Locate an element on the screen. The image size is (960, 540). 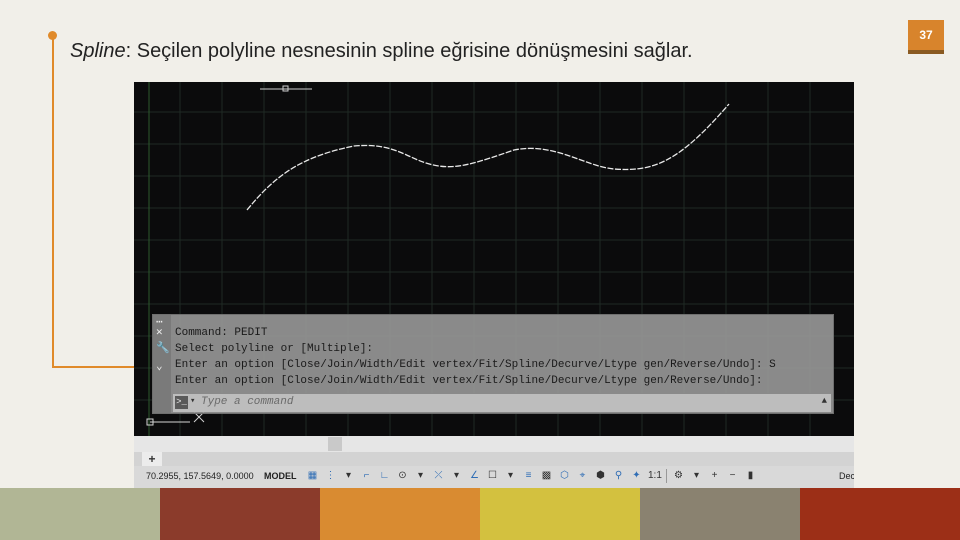
close-icon: ✕ is located at coordinates (159, 333).